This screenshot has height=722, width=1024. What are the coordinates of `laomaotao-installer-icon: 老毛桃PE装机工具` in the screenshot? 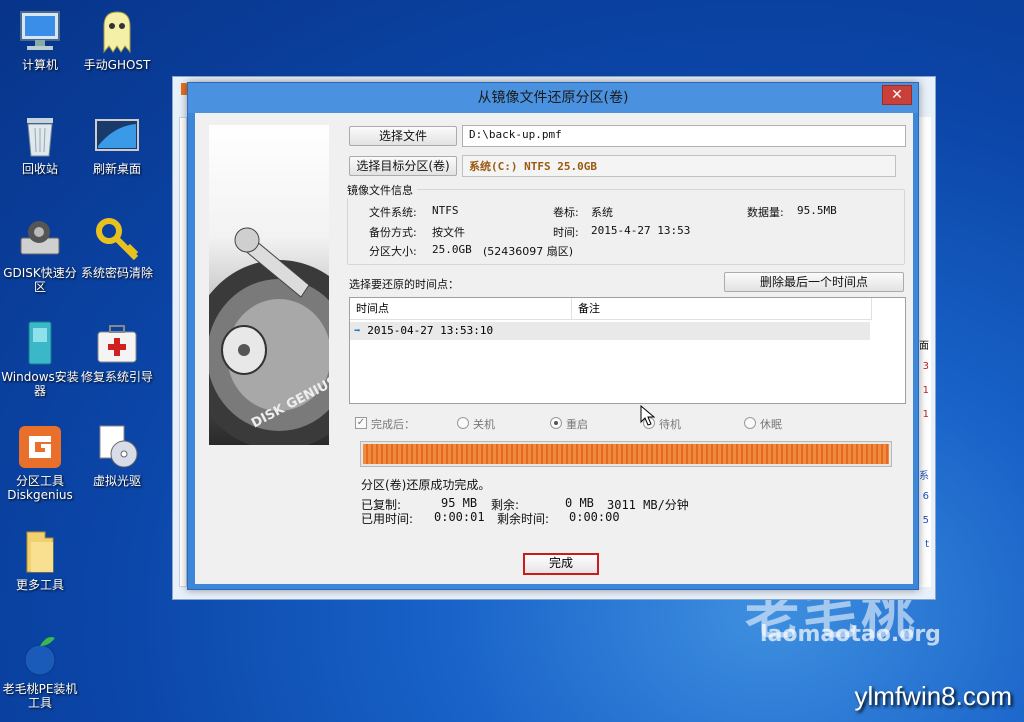 It's located at (40, 671).